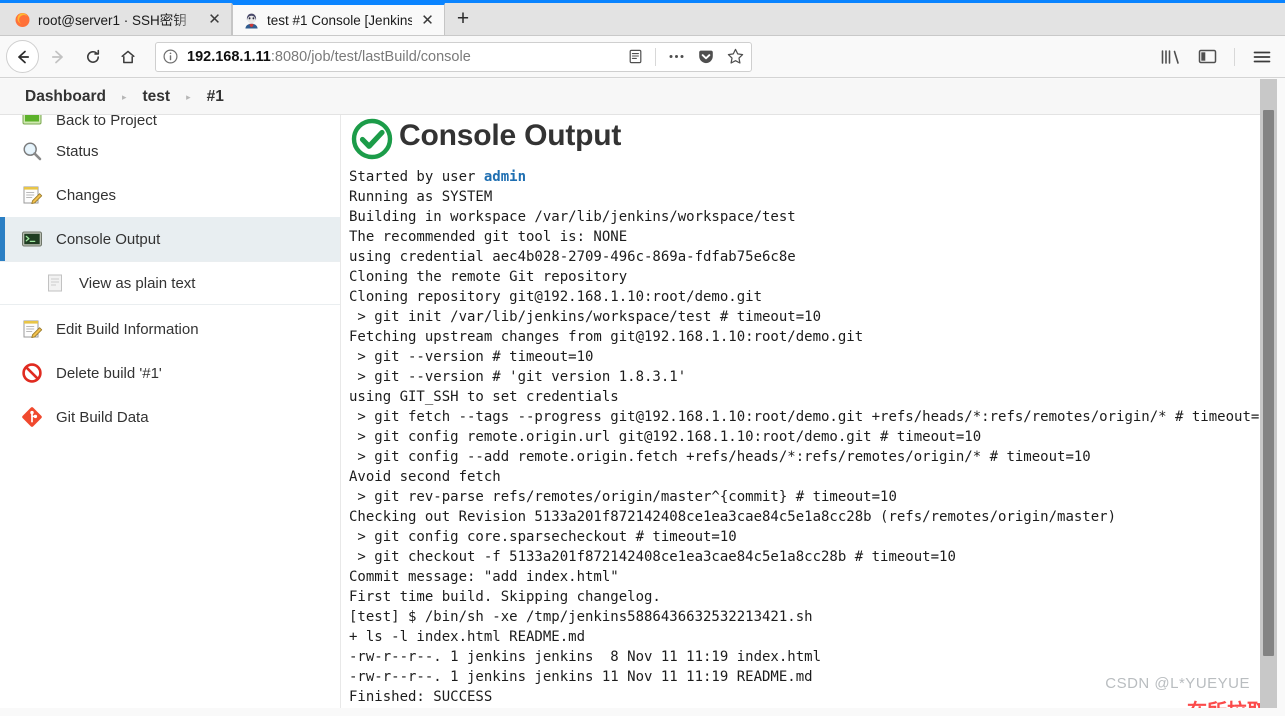  What do you see at coordinates (22, 19) in the screenshot?
I see `firefox-icon` at bounding box center [22, 19].